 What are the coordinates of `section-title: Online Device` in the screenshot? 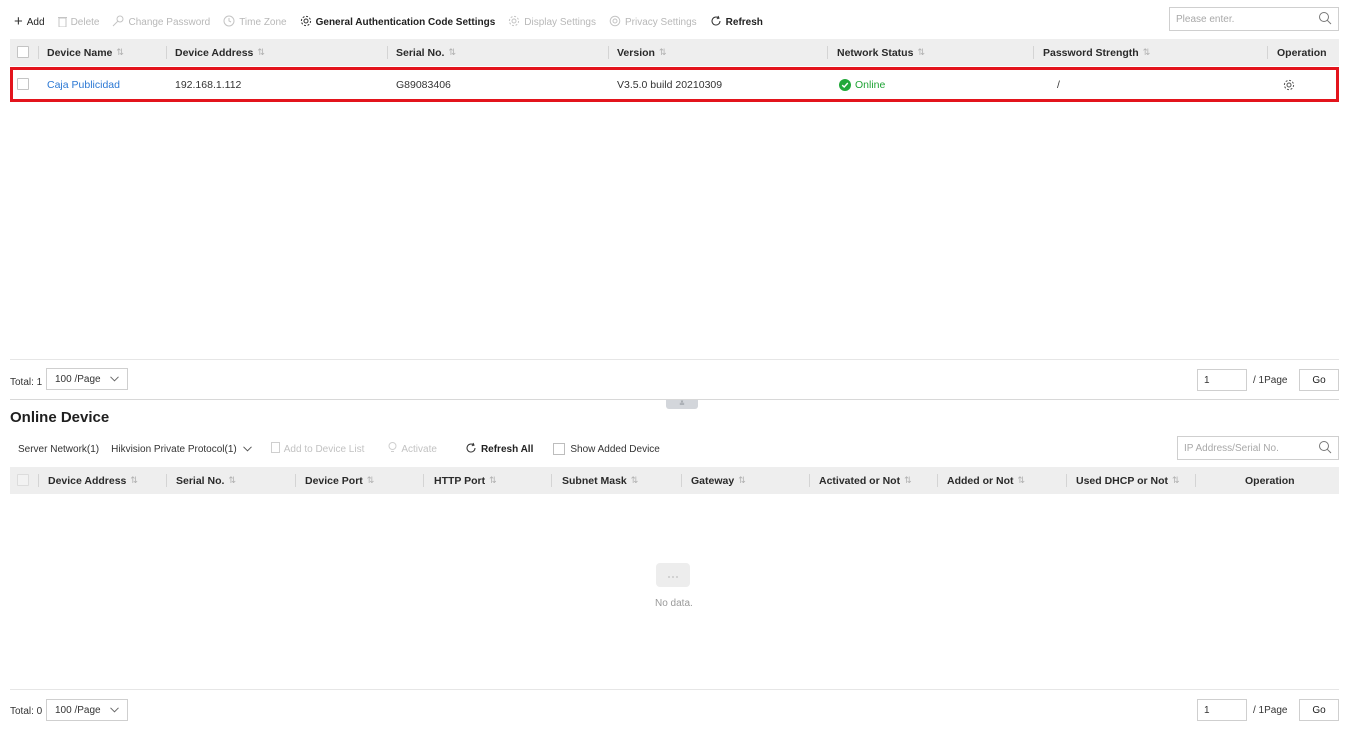 It's located at (60, 417).